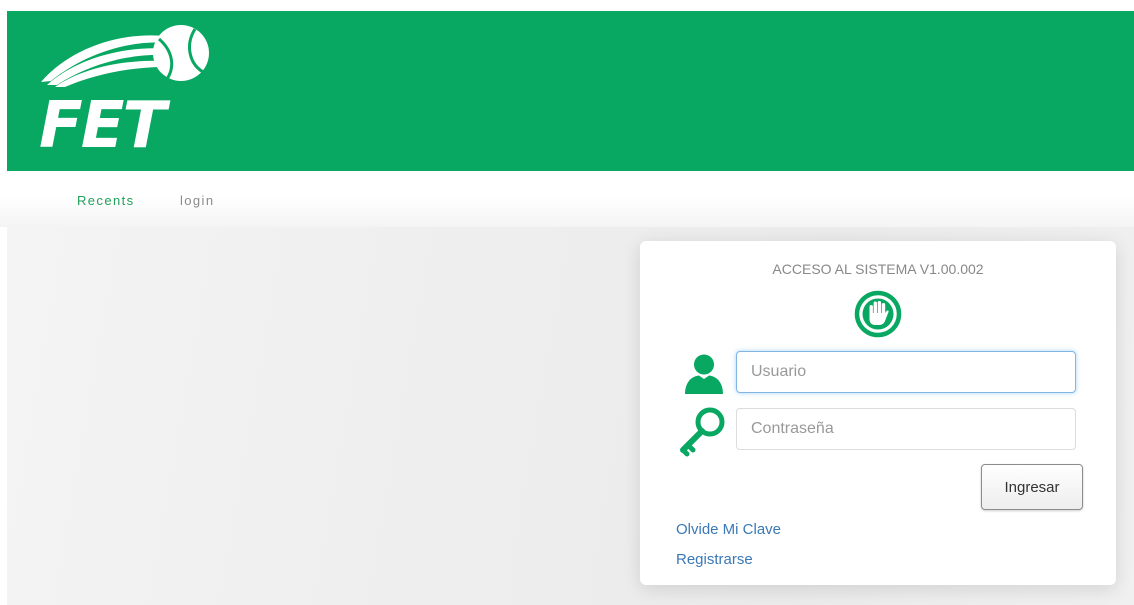  What do you see at coordinates (728, 529) in the screenshot?
I see `forgot-password-link: Olvide Mi Clave` at bounding box center [728, 529].